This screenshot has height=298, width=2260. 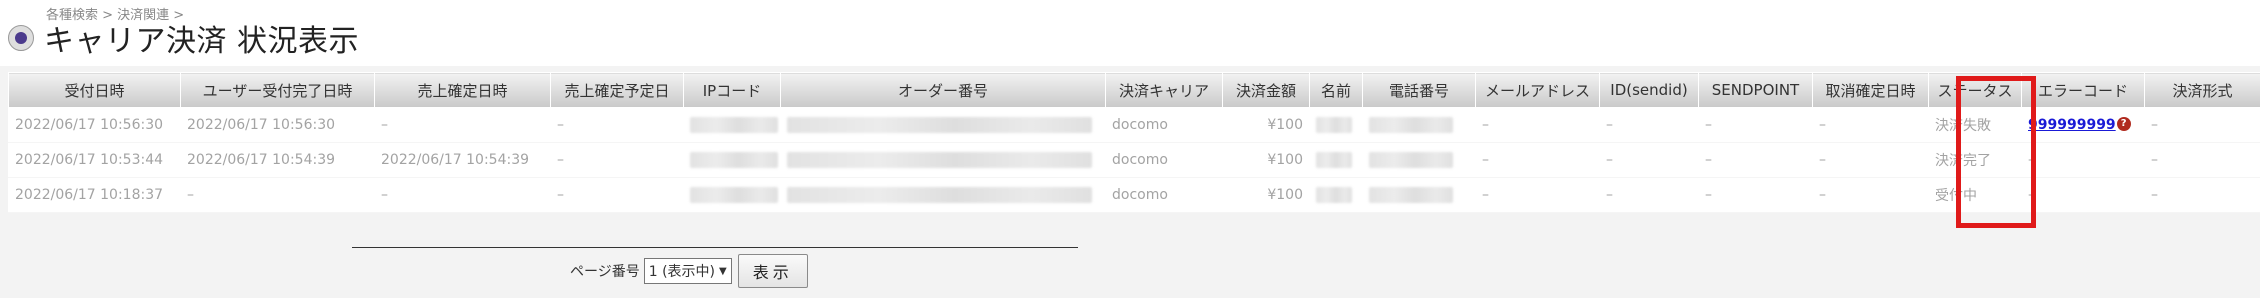 I want to click on page-number-select: 1 (表示中) ▼, so click(x=687, y=271).